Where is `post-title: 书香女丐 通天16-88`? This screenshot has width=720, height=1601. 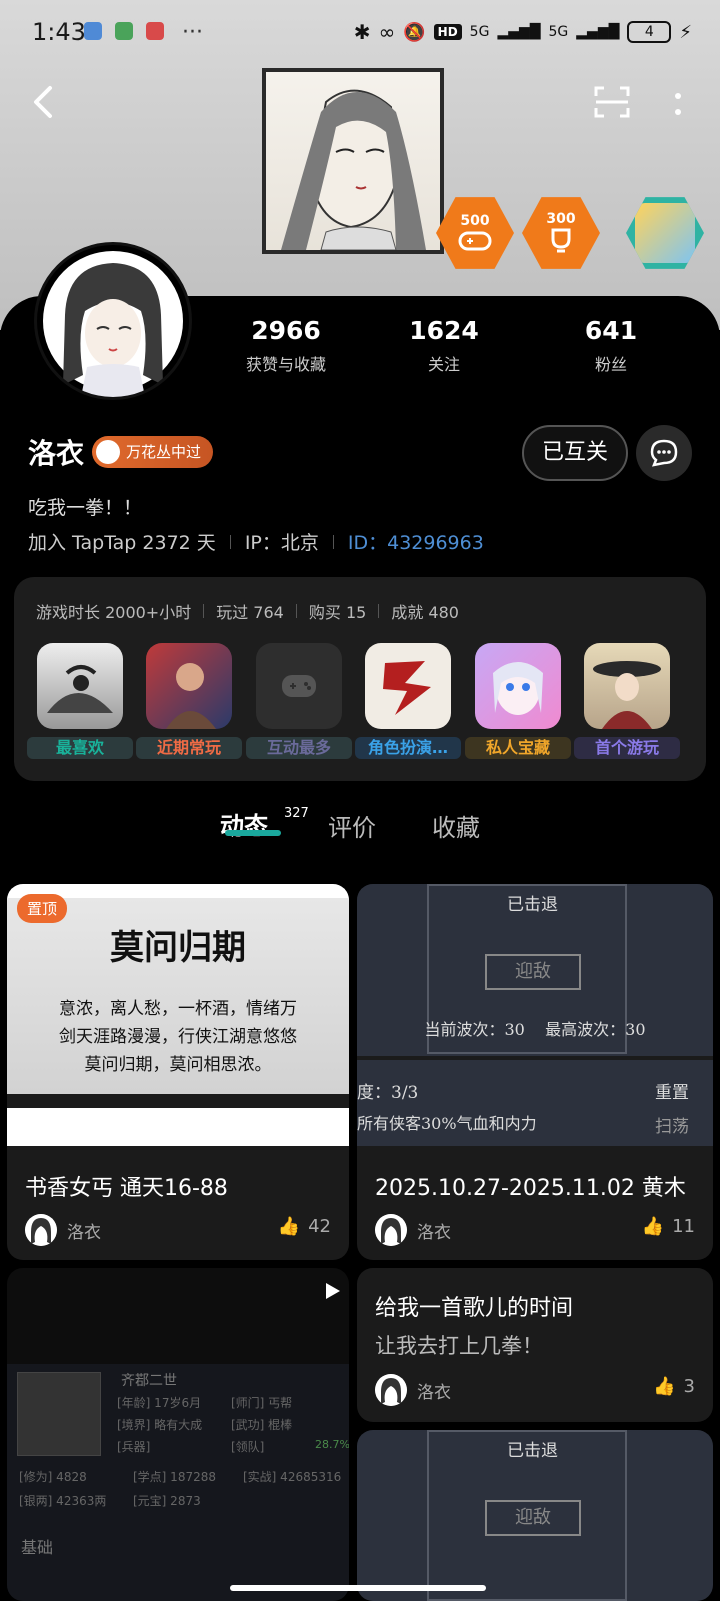 post-title: 书香女丐 通天16-88 is located at coordinates (126, 1188).